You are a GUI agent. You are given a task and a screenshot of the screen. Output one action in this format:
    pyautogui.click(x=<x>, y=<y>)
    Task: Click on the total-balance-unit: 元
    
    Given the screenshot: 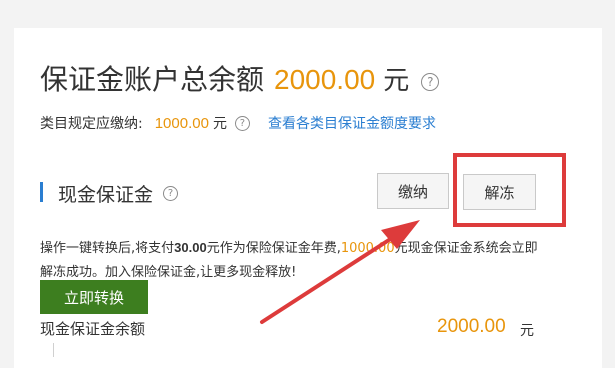 What is the action you would take?
    pyautogui.click(x=396, y=81)
    